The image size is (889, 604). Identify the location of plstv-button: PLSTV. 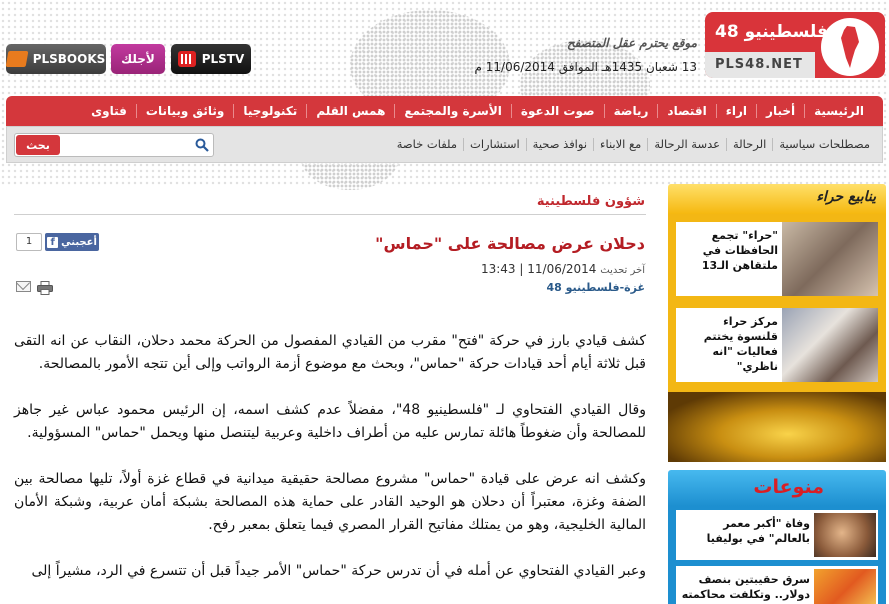
(211, 59).